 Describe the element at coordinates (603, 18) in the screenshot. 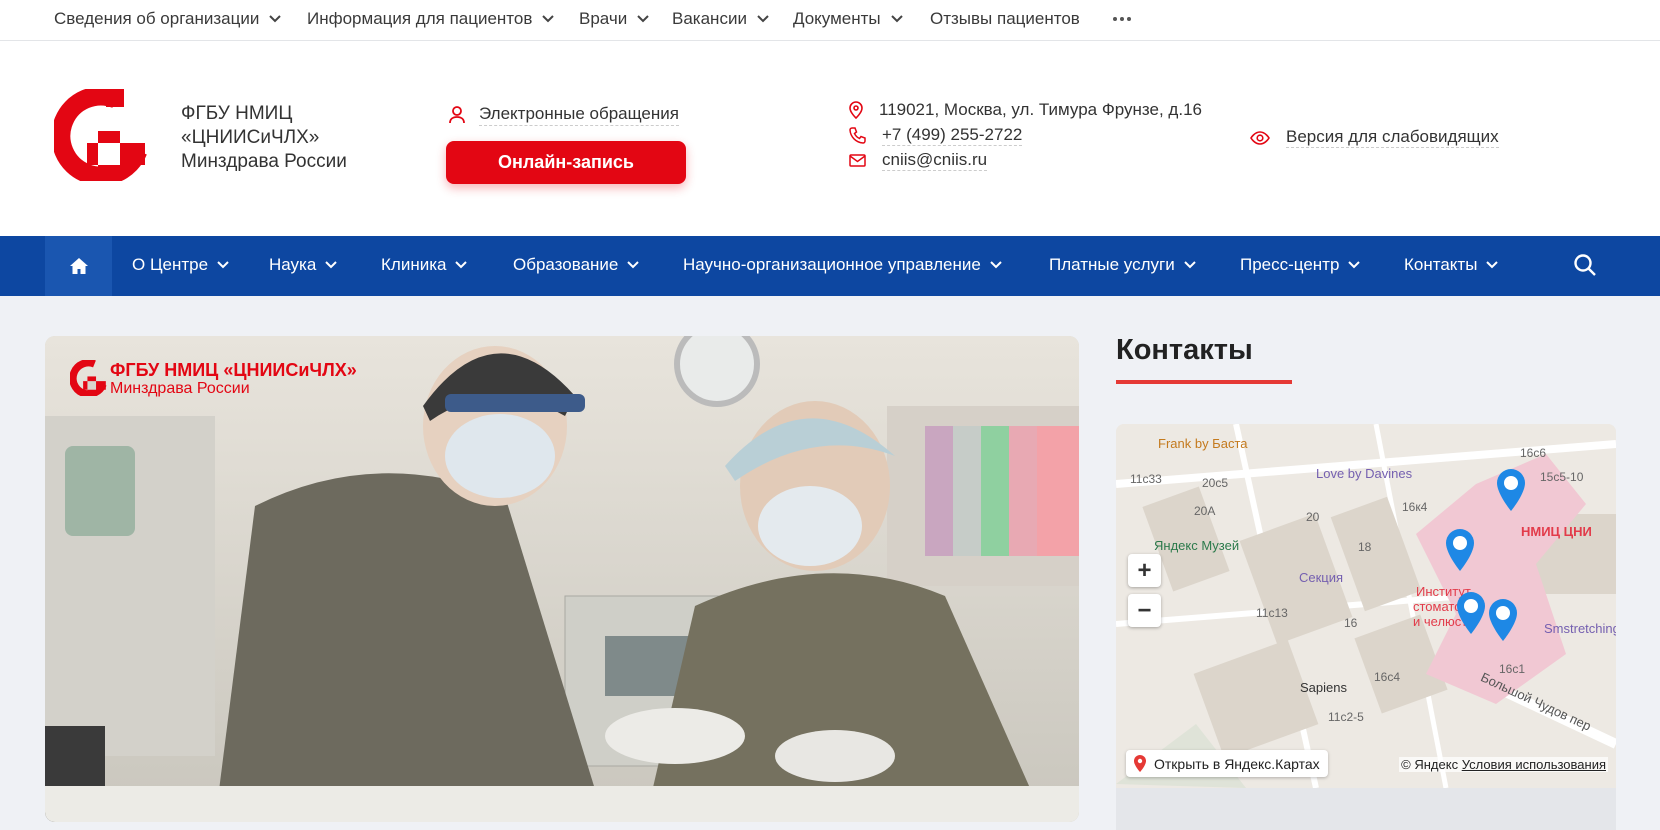

I see `topbar-item-label: Врачи` at that location.